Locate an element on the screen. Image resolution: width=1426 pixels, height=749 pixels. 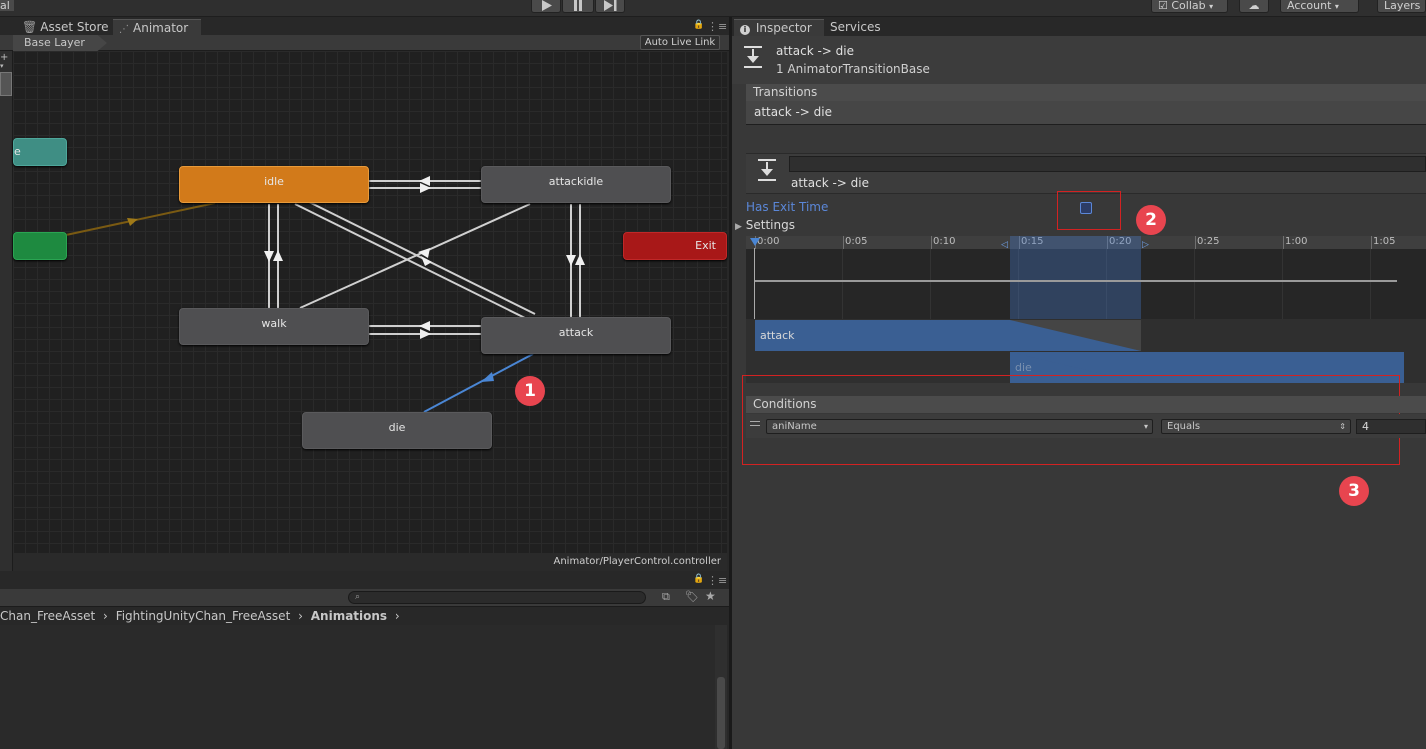
state-die: die is located at coordinates (397, 430).